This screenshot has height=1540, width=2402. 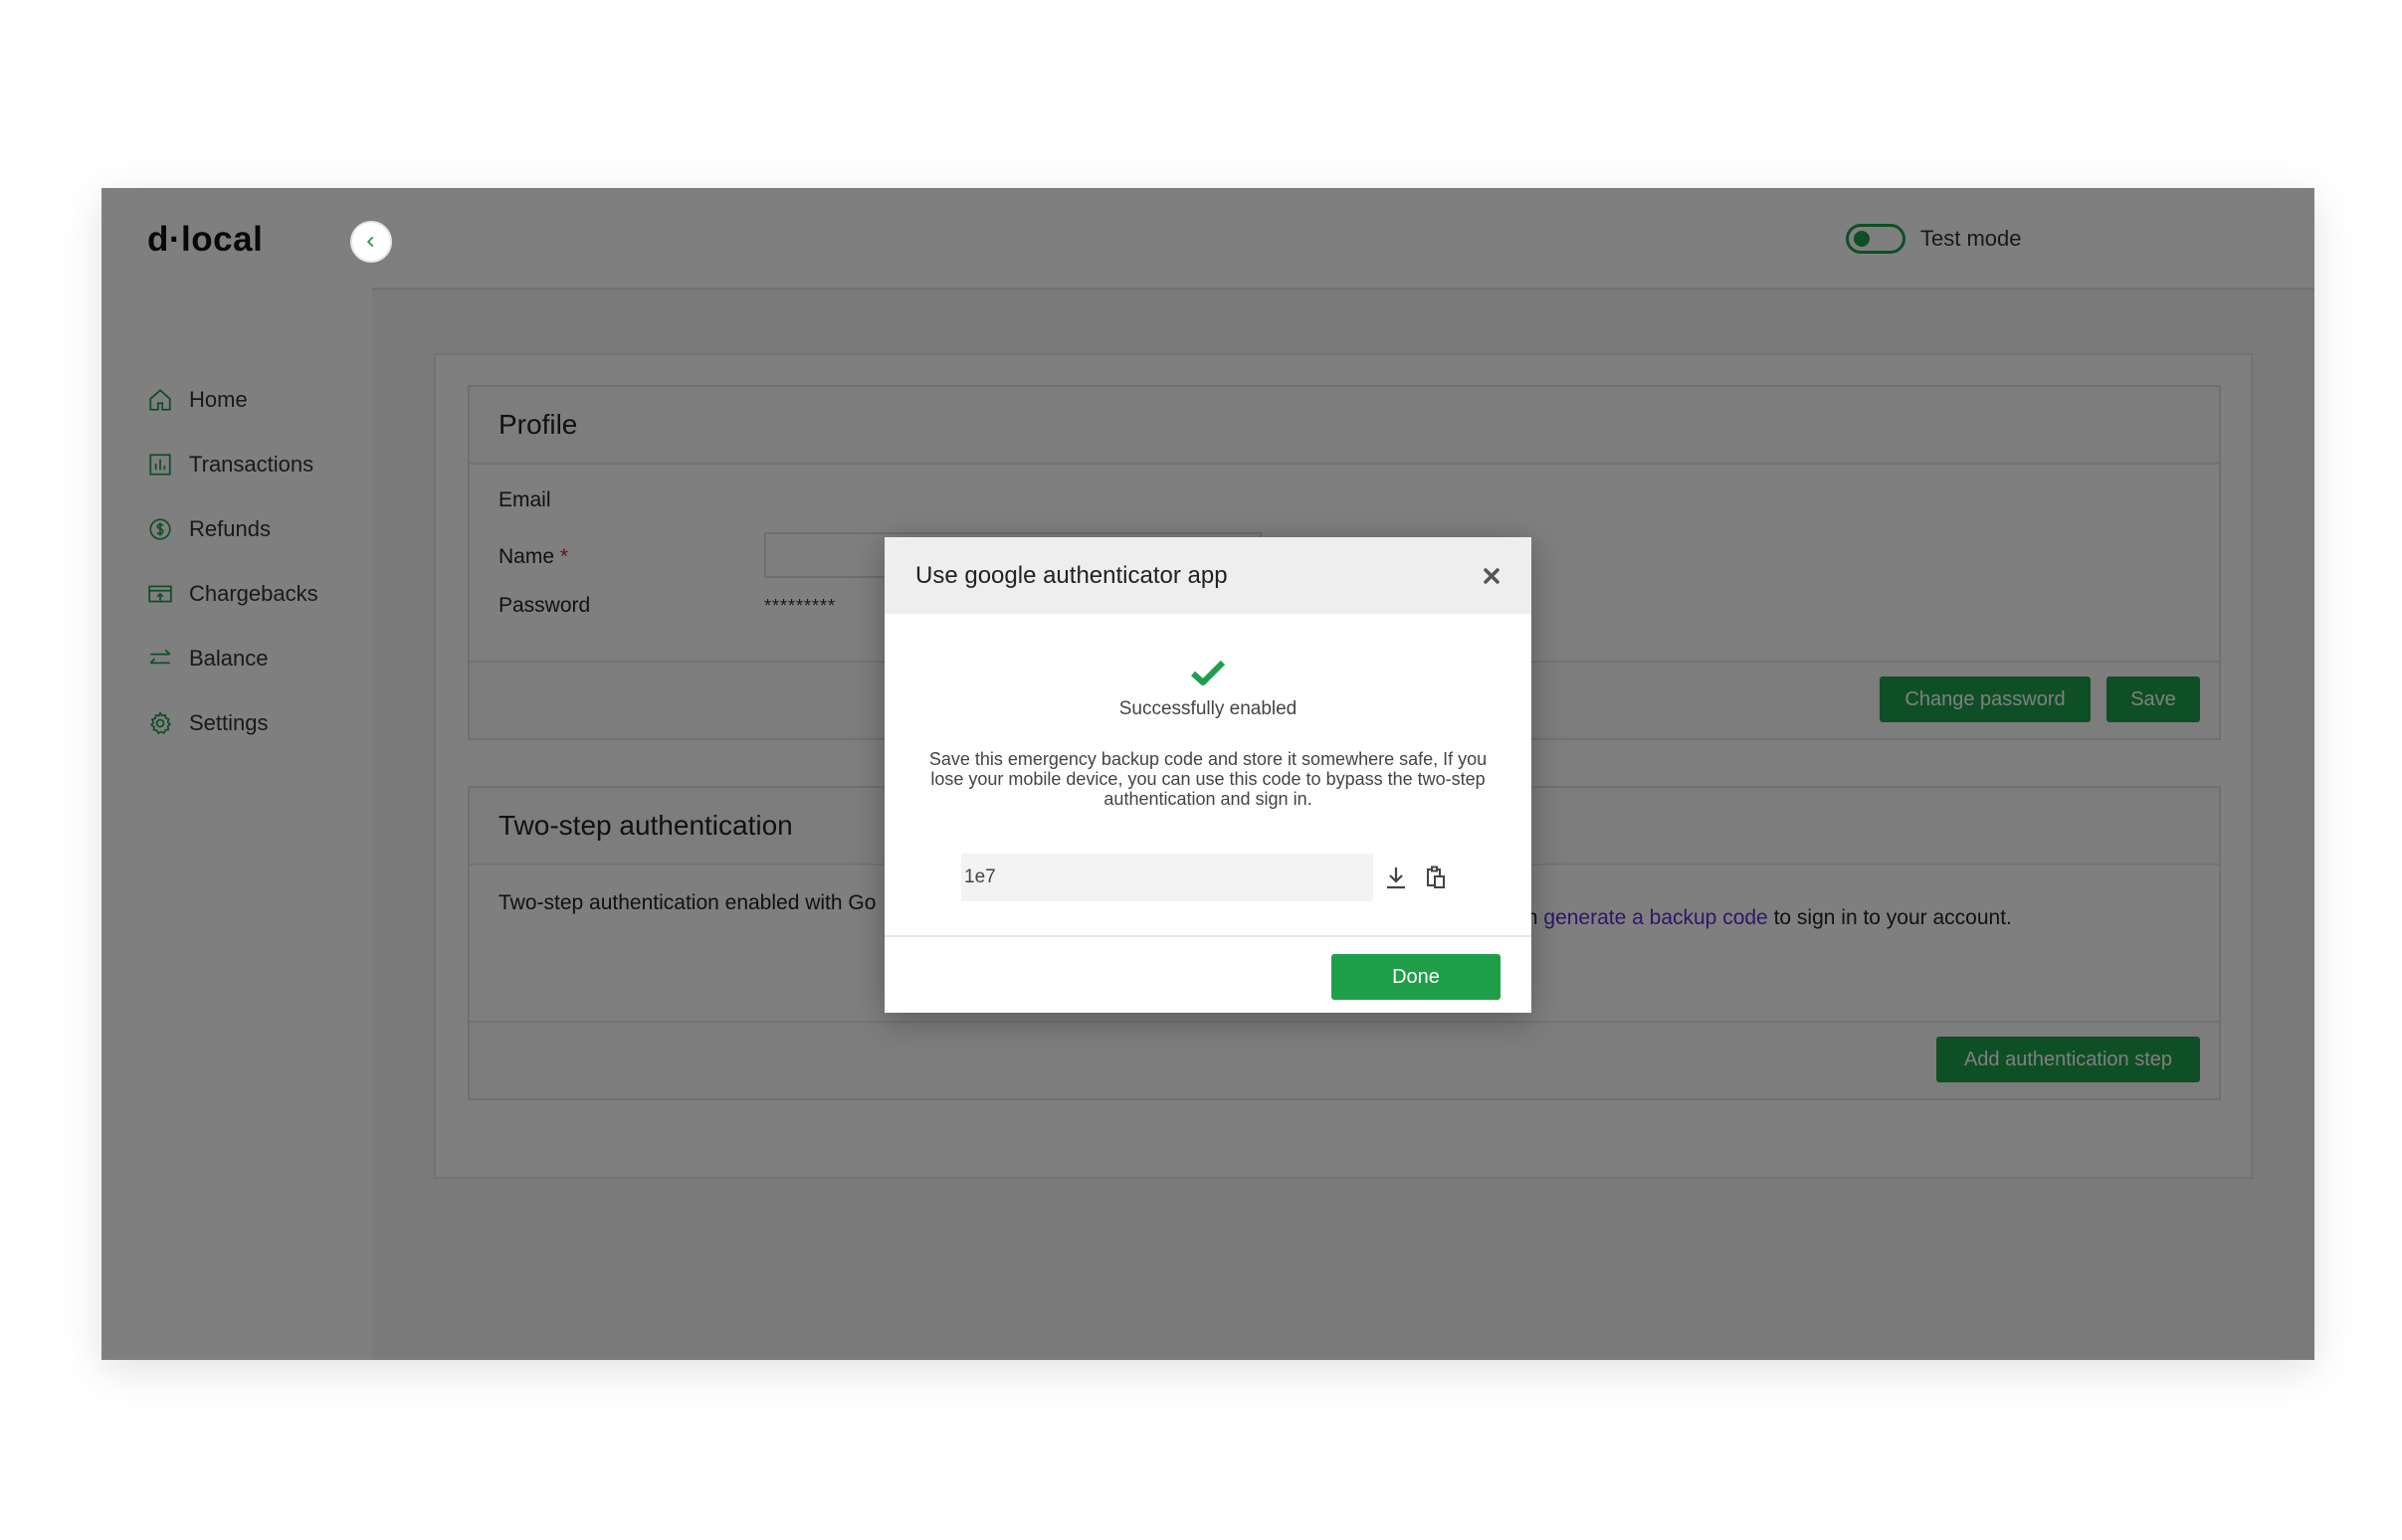 What do you see at coordinates (1436, 877) in the screenshot?
I see `clipboard-copy-icon` at bounding box center [1436, 877].